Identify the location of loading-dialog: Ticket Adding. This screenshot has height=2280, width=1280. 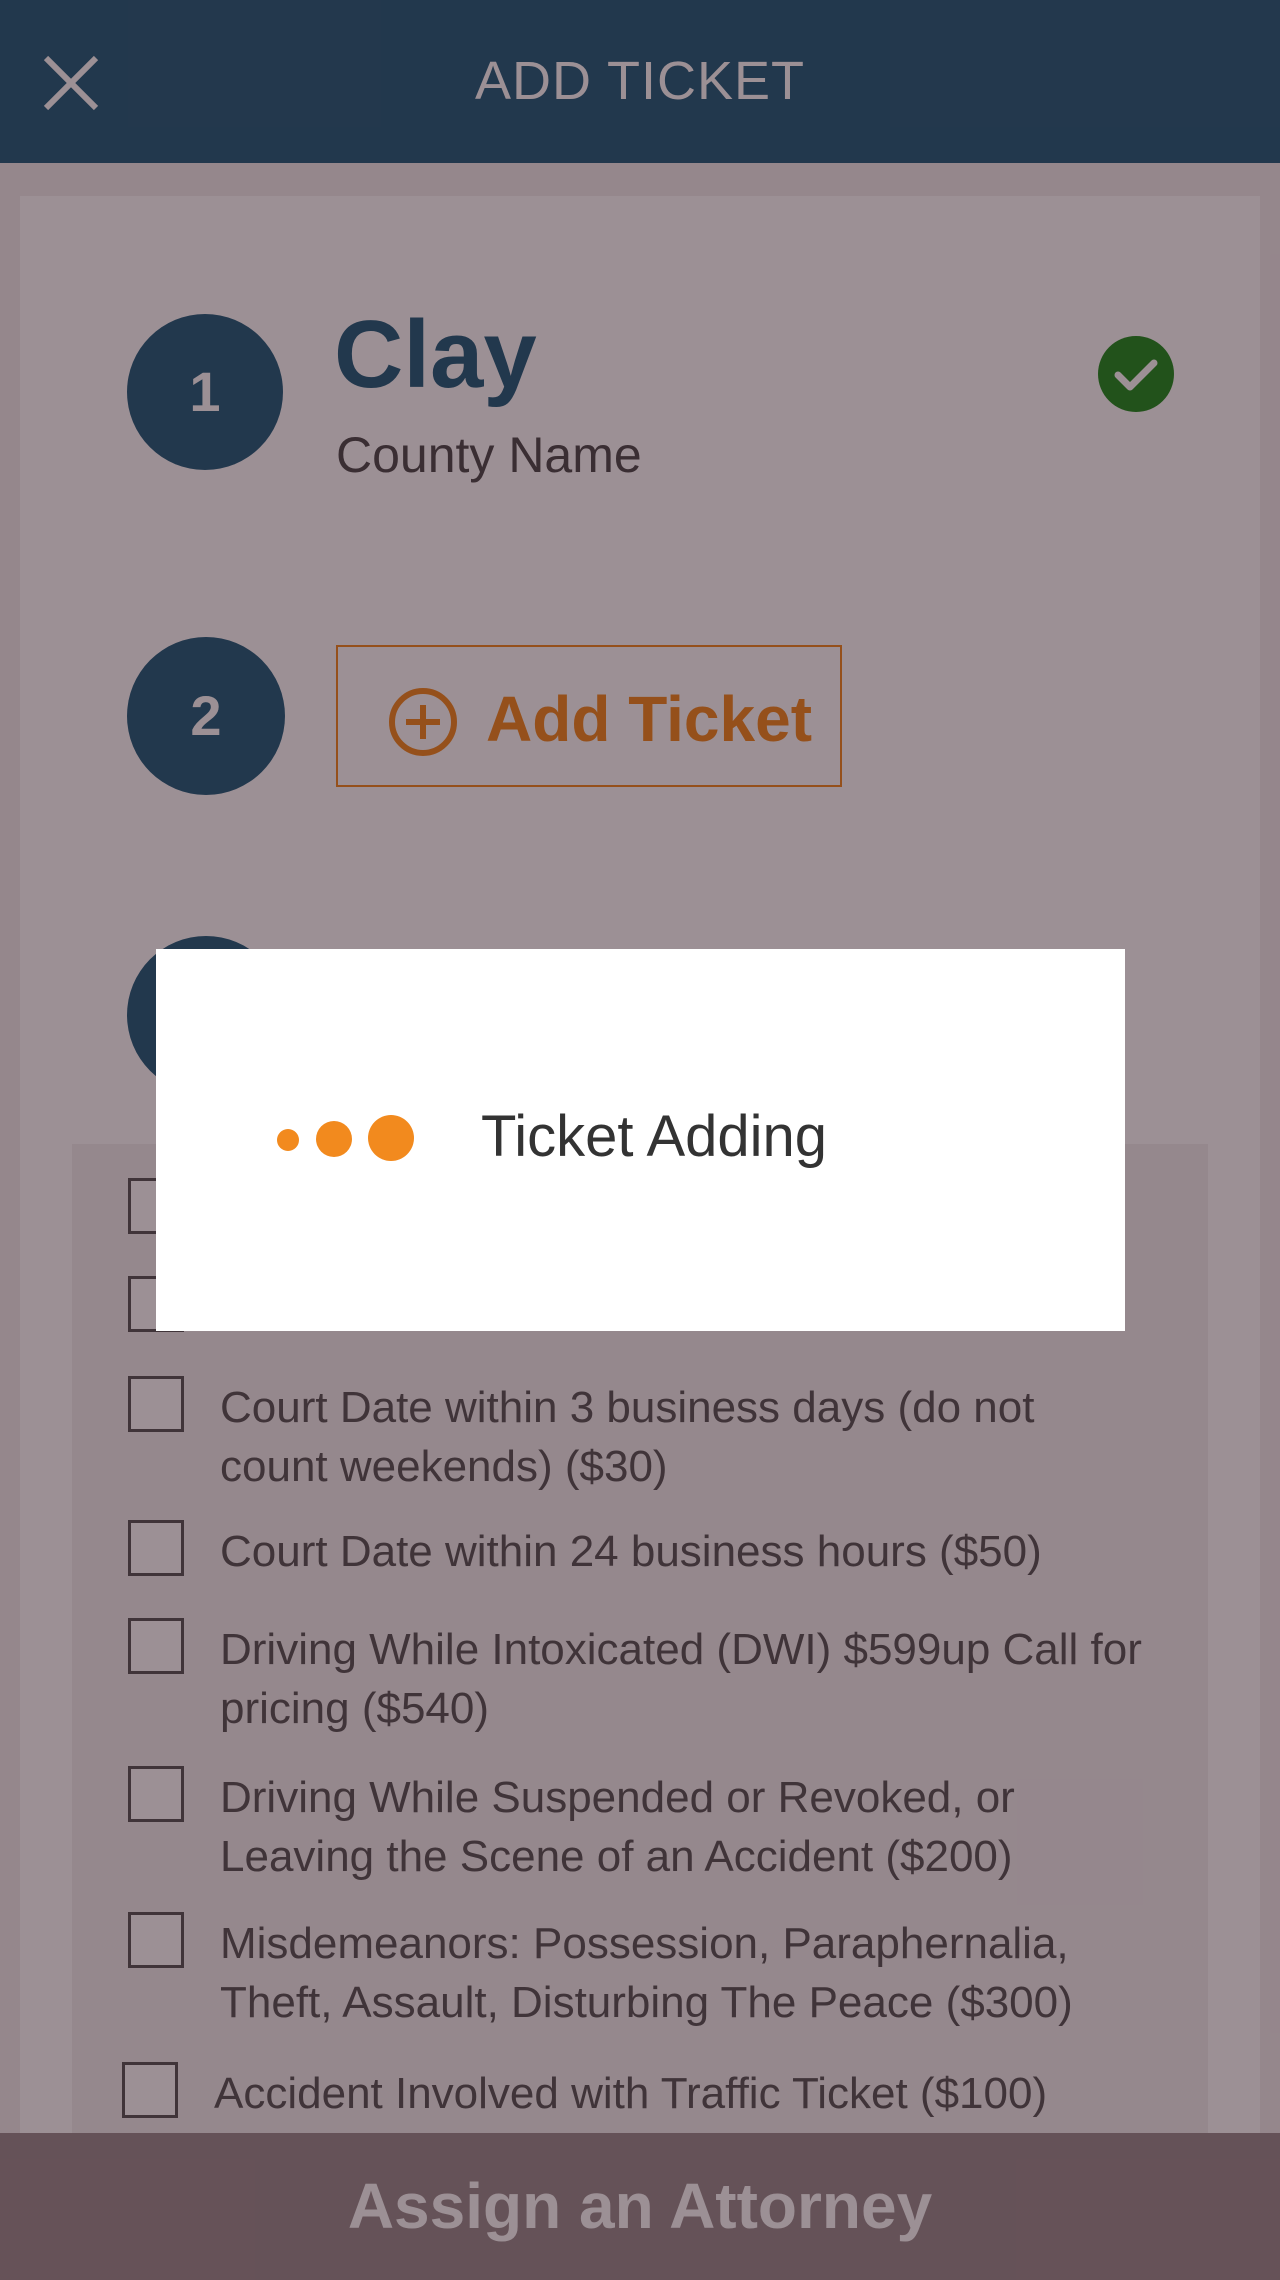
(640, 1140).